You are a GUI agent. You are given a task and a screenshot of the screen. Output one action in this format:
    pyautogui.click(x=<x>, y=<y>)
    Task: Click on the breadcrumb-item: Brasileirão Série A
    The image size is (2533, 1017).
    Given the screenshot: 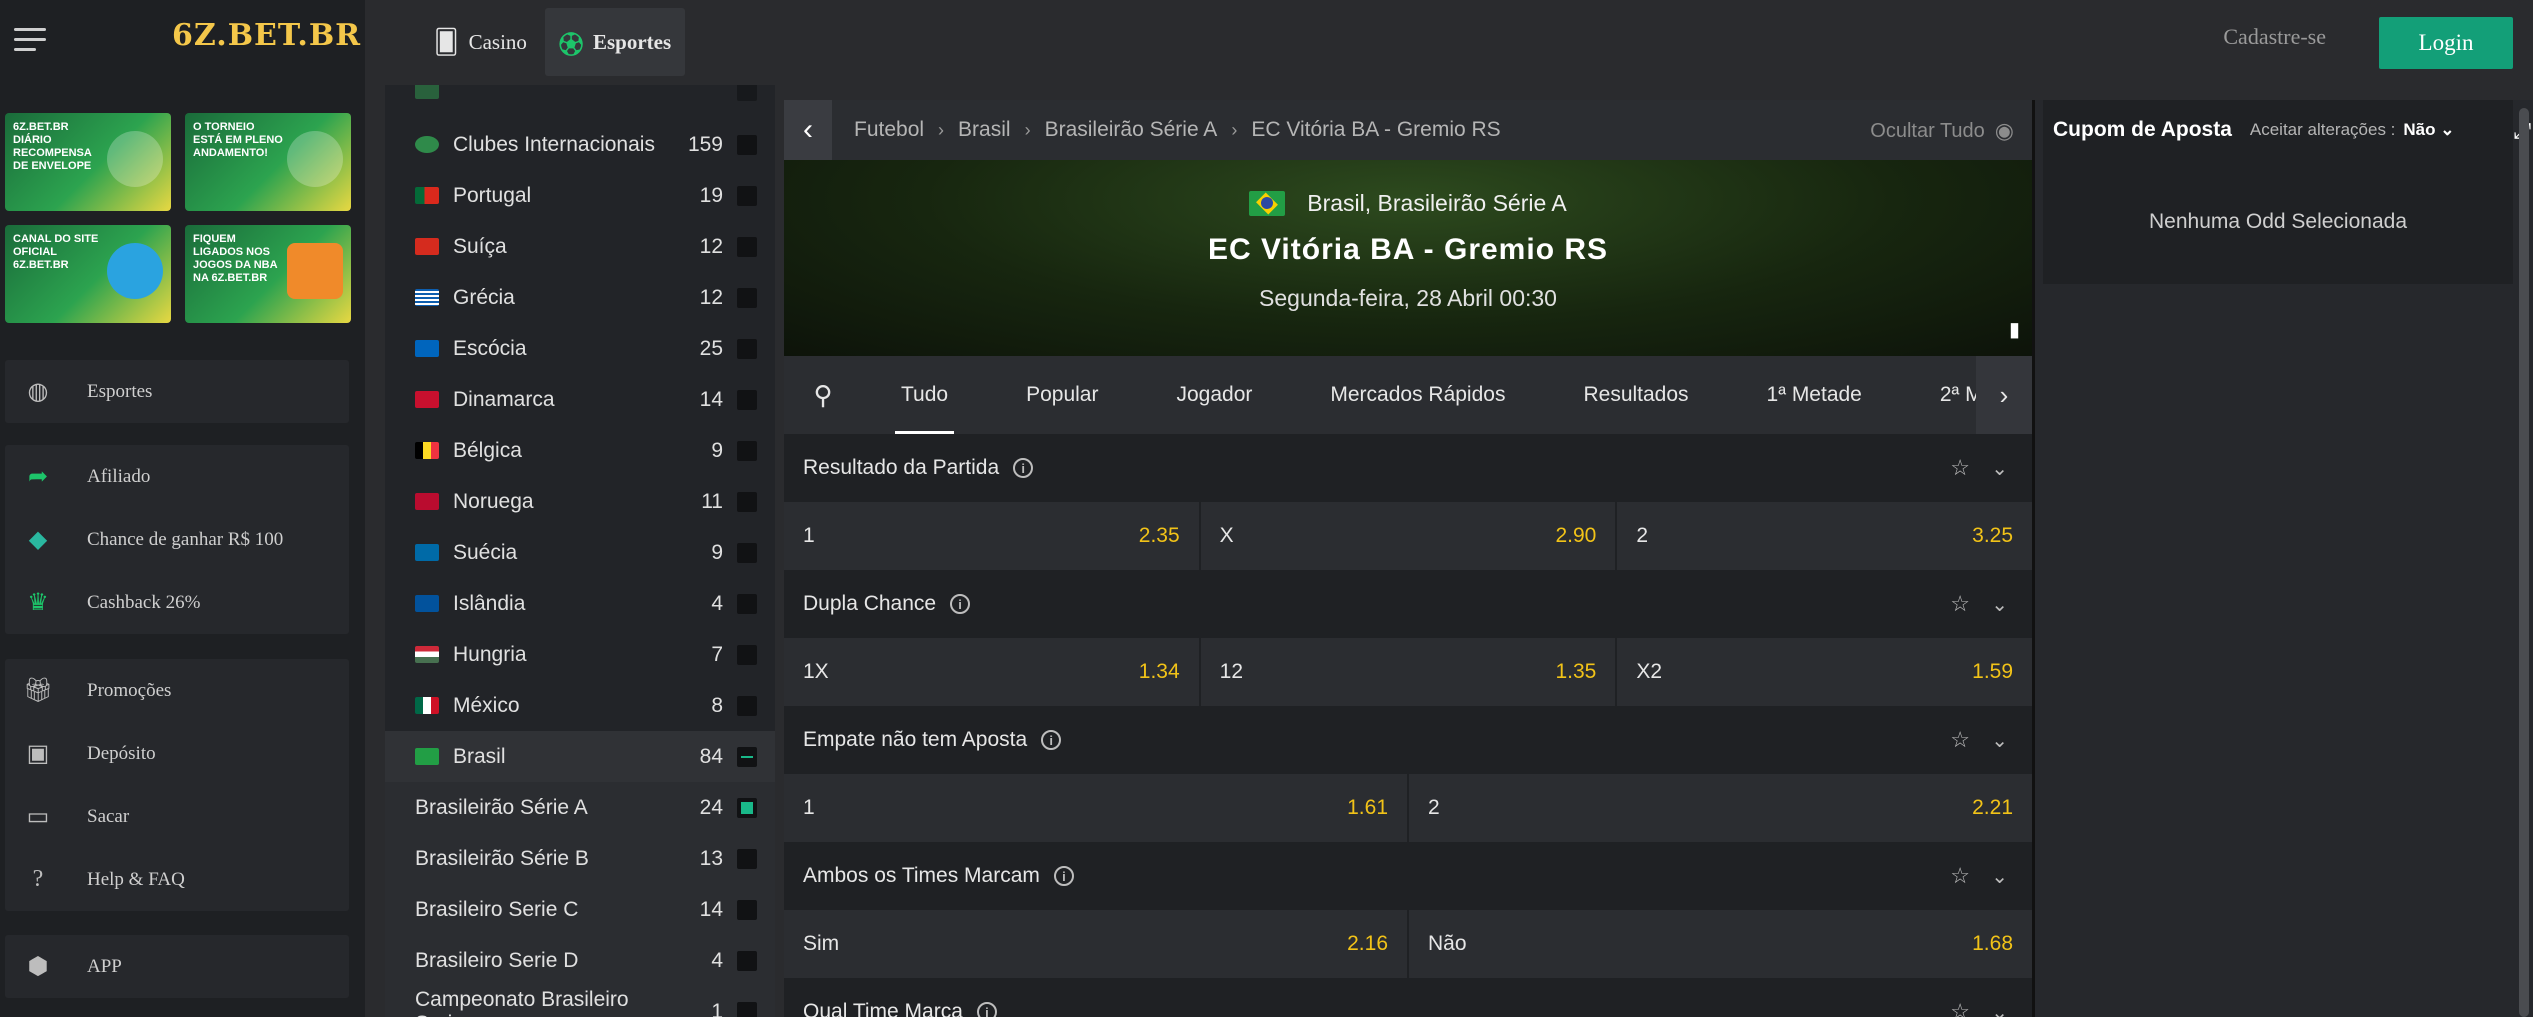 What is the action you would take?
    pyautogui.click(x=1131, y=130)
    